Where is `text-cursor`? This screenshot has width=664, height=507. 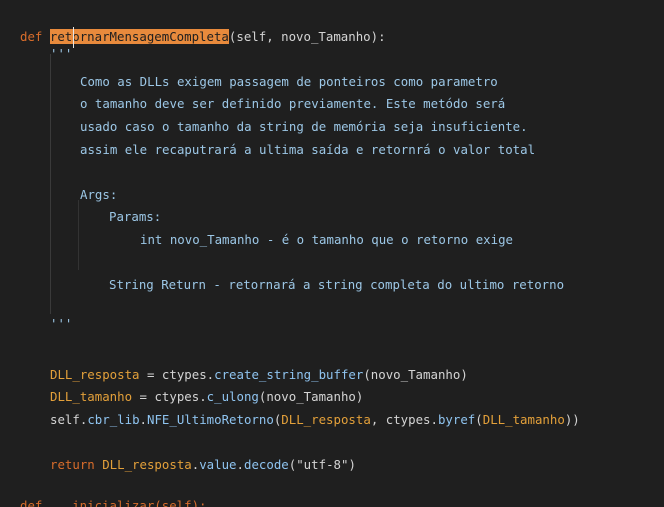 text-cursor is located at coordinates (73, 37).